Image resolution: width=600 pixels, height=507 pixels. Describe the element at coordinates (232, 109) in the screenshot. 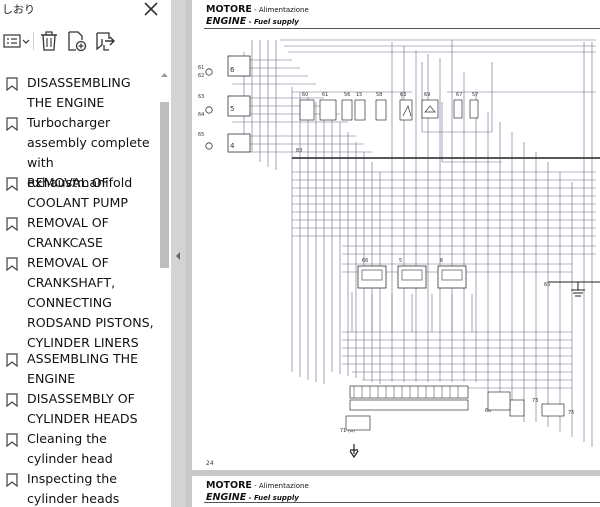

I see `svg-text: 5` at that location.